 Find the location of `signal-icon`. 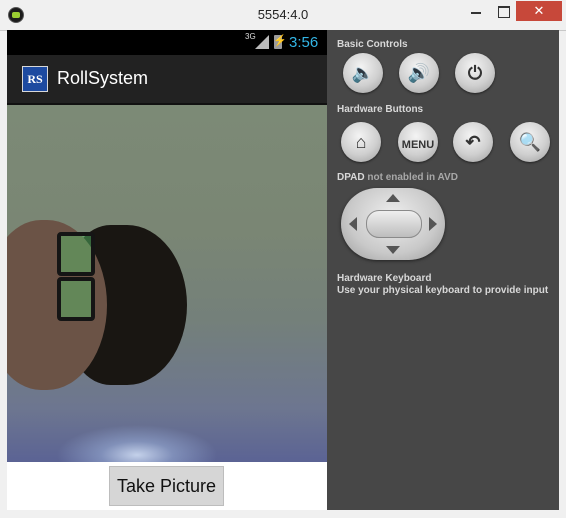

signal-icon is located at coordinates (262, 42).